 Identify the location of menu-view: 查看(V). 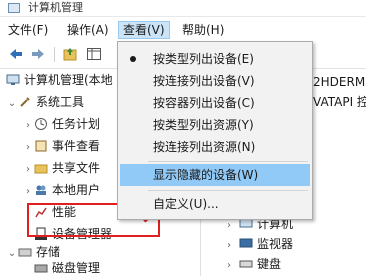
(144, 30).